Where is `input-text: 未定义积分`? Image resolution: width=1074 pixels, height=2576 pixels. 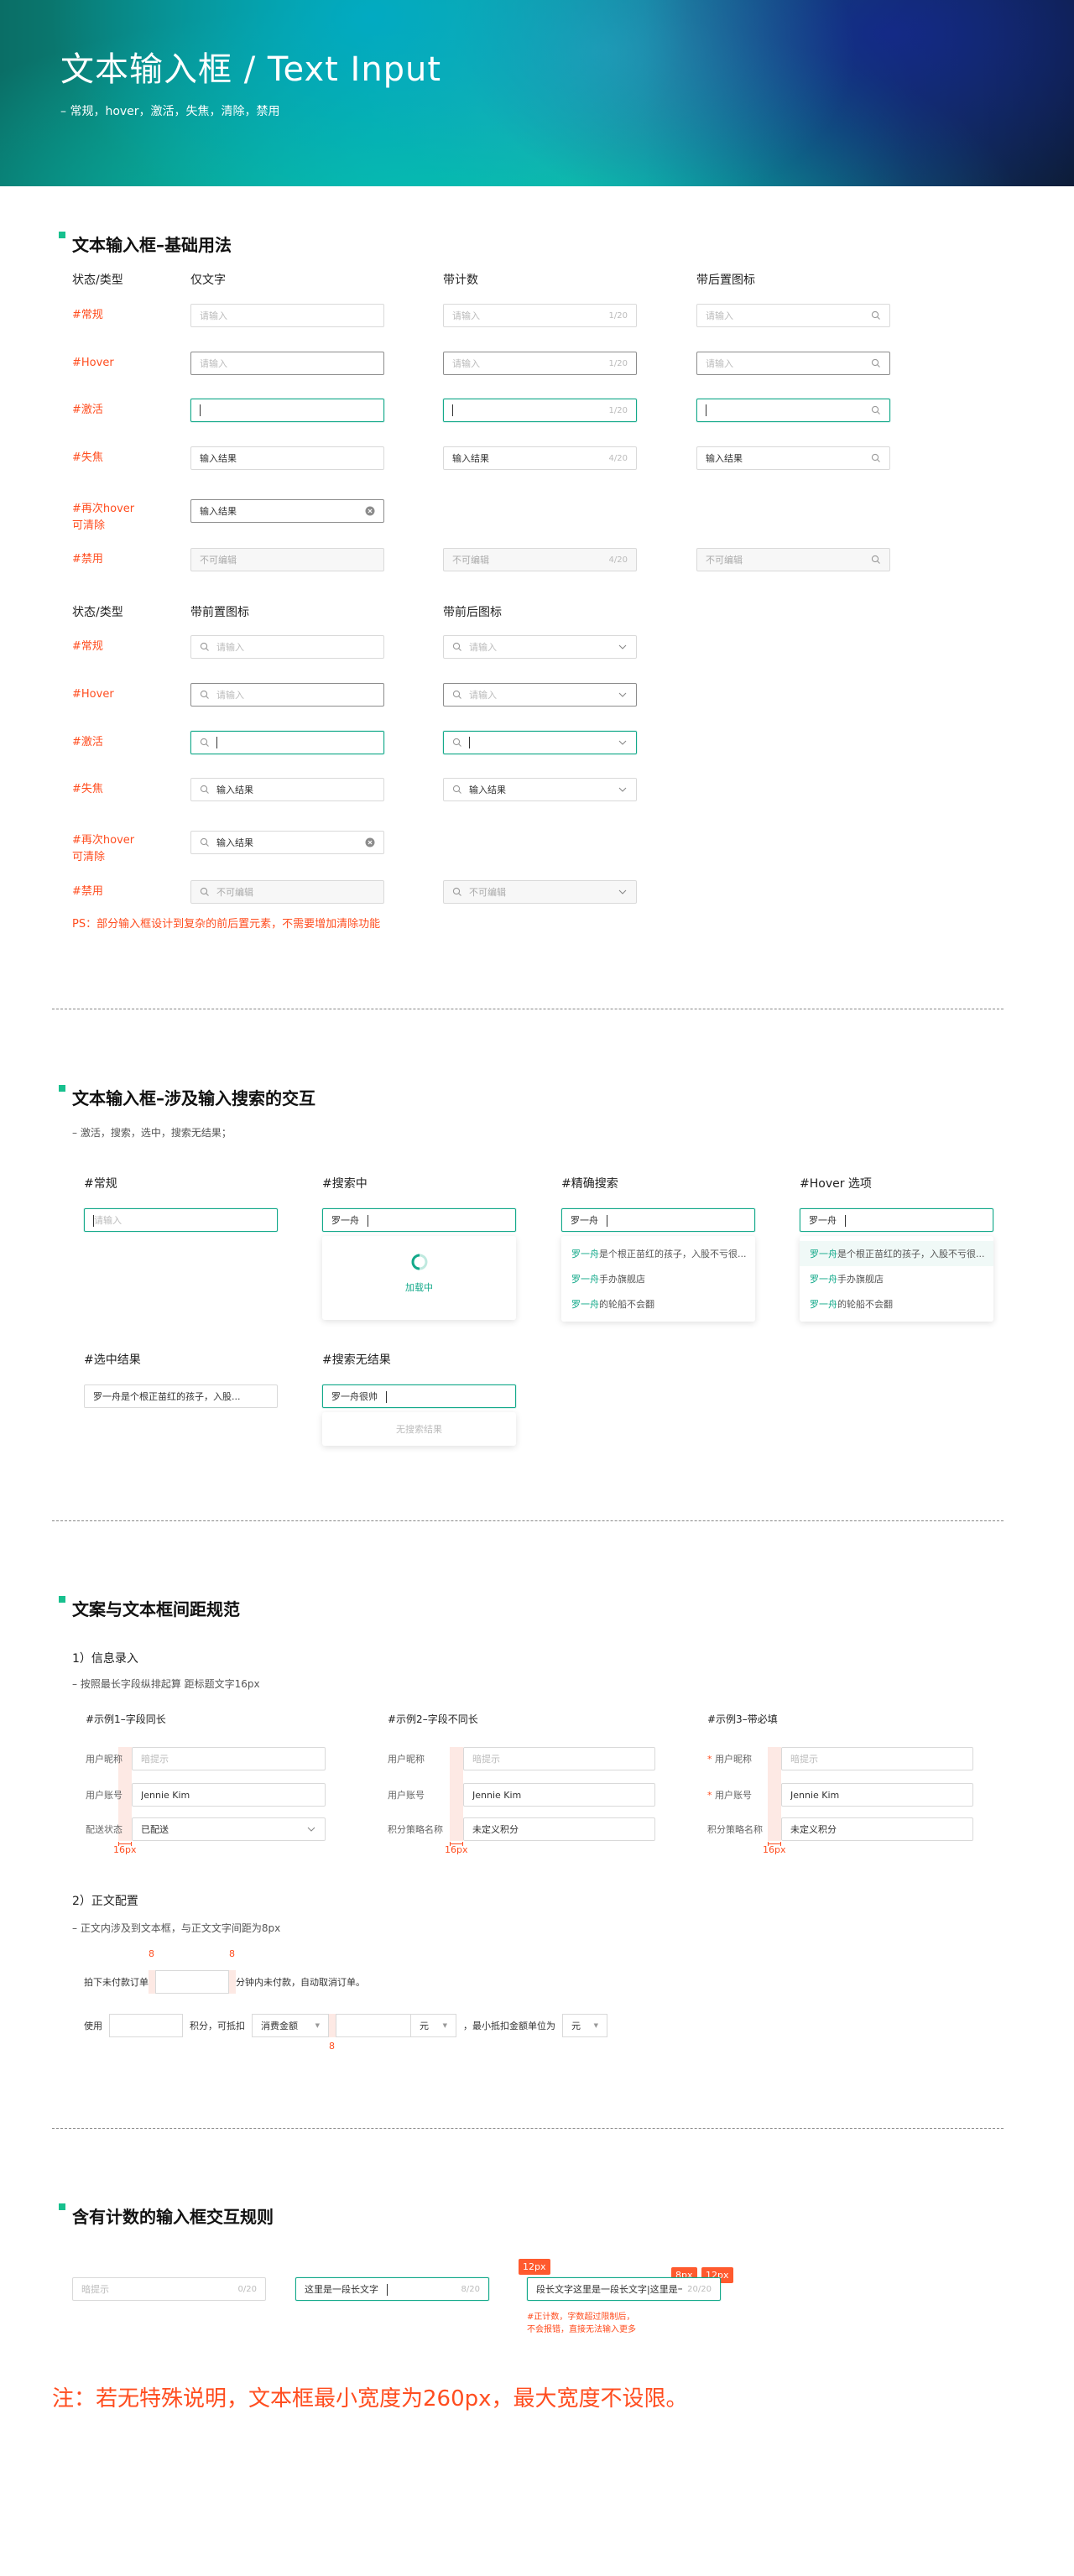 input-text: 未定义积分 is located at coordinates (877, 1829).